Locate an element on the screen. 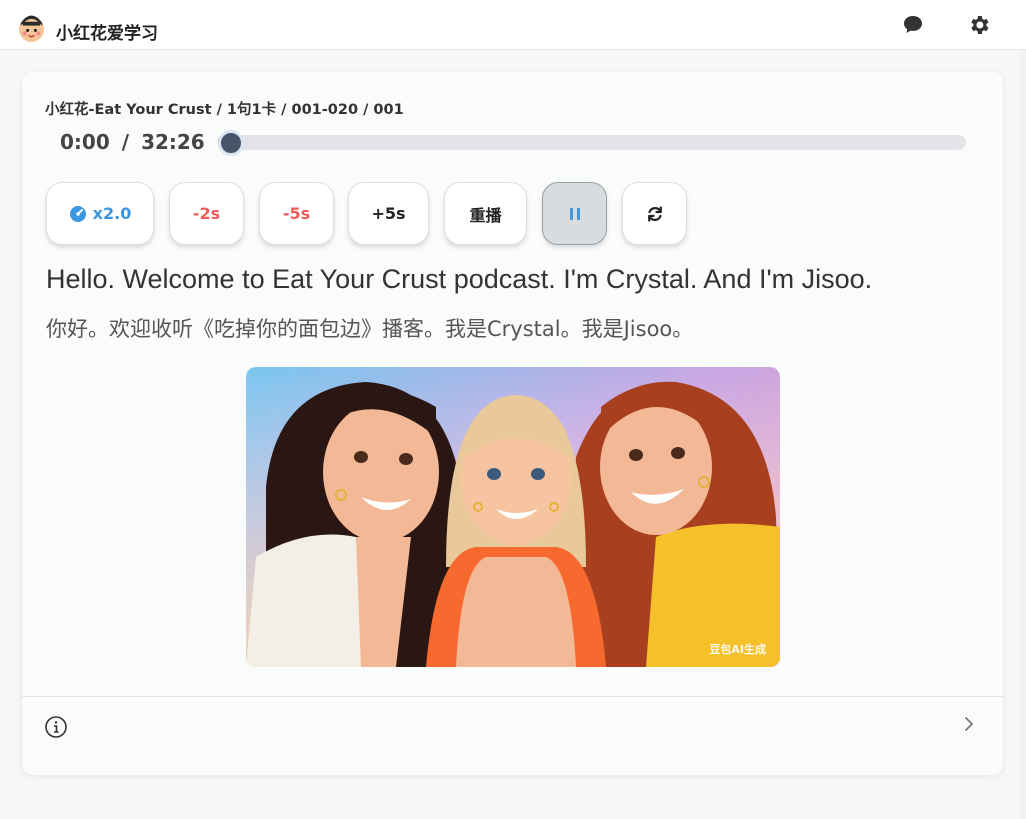 The height and width of the screenshot is (819, 1026). loop-button is located at coordinates (654, 213).